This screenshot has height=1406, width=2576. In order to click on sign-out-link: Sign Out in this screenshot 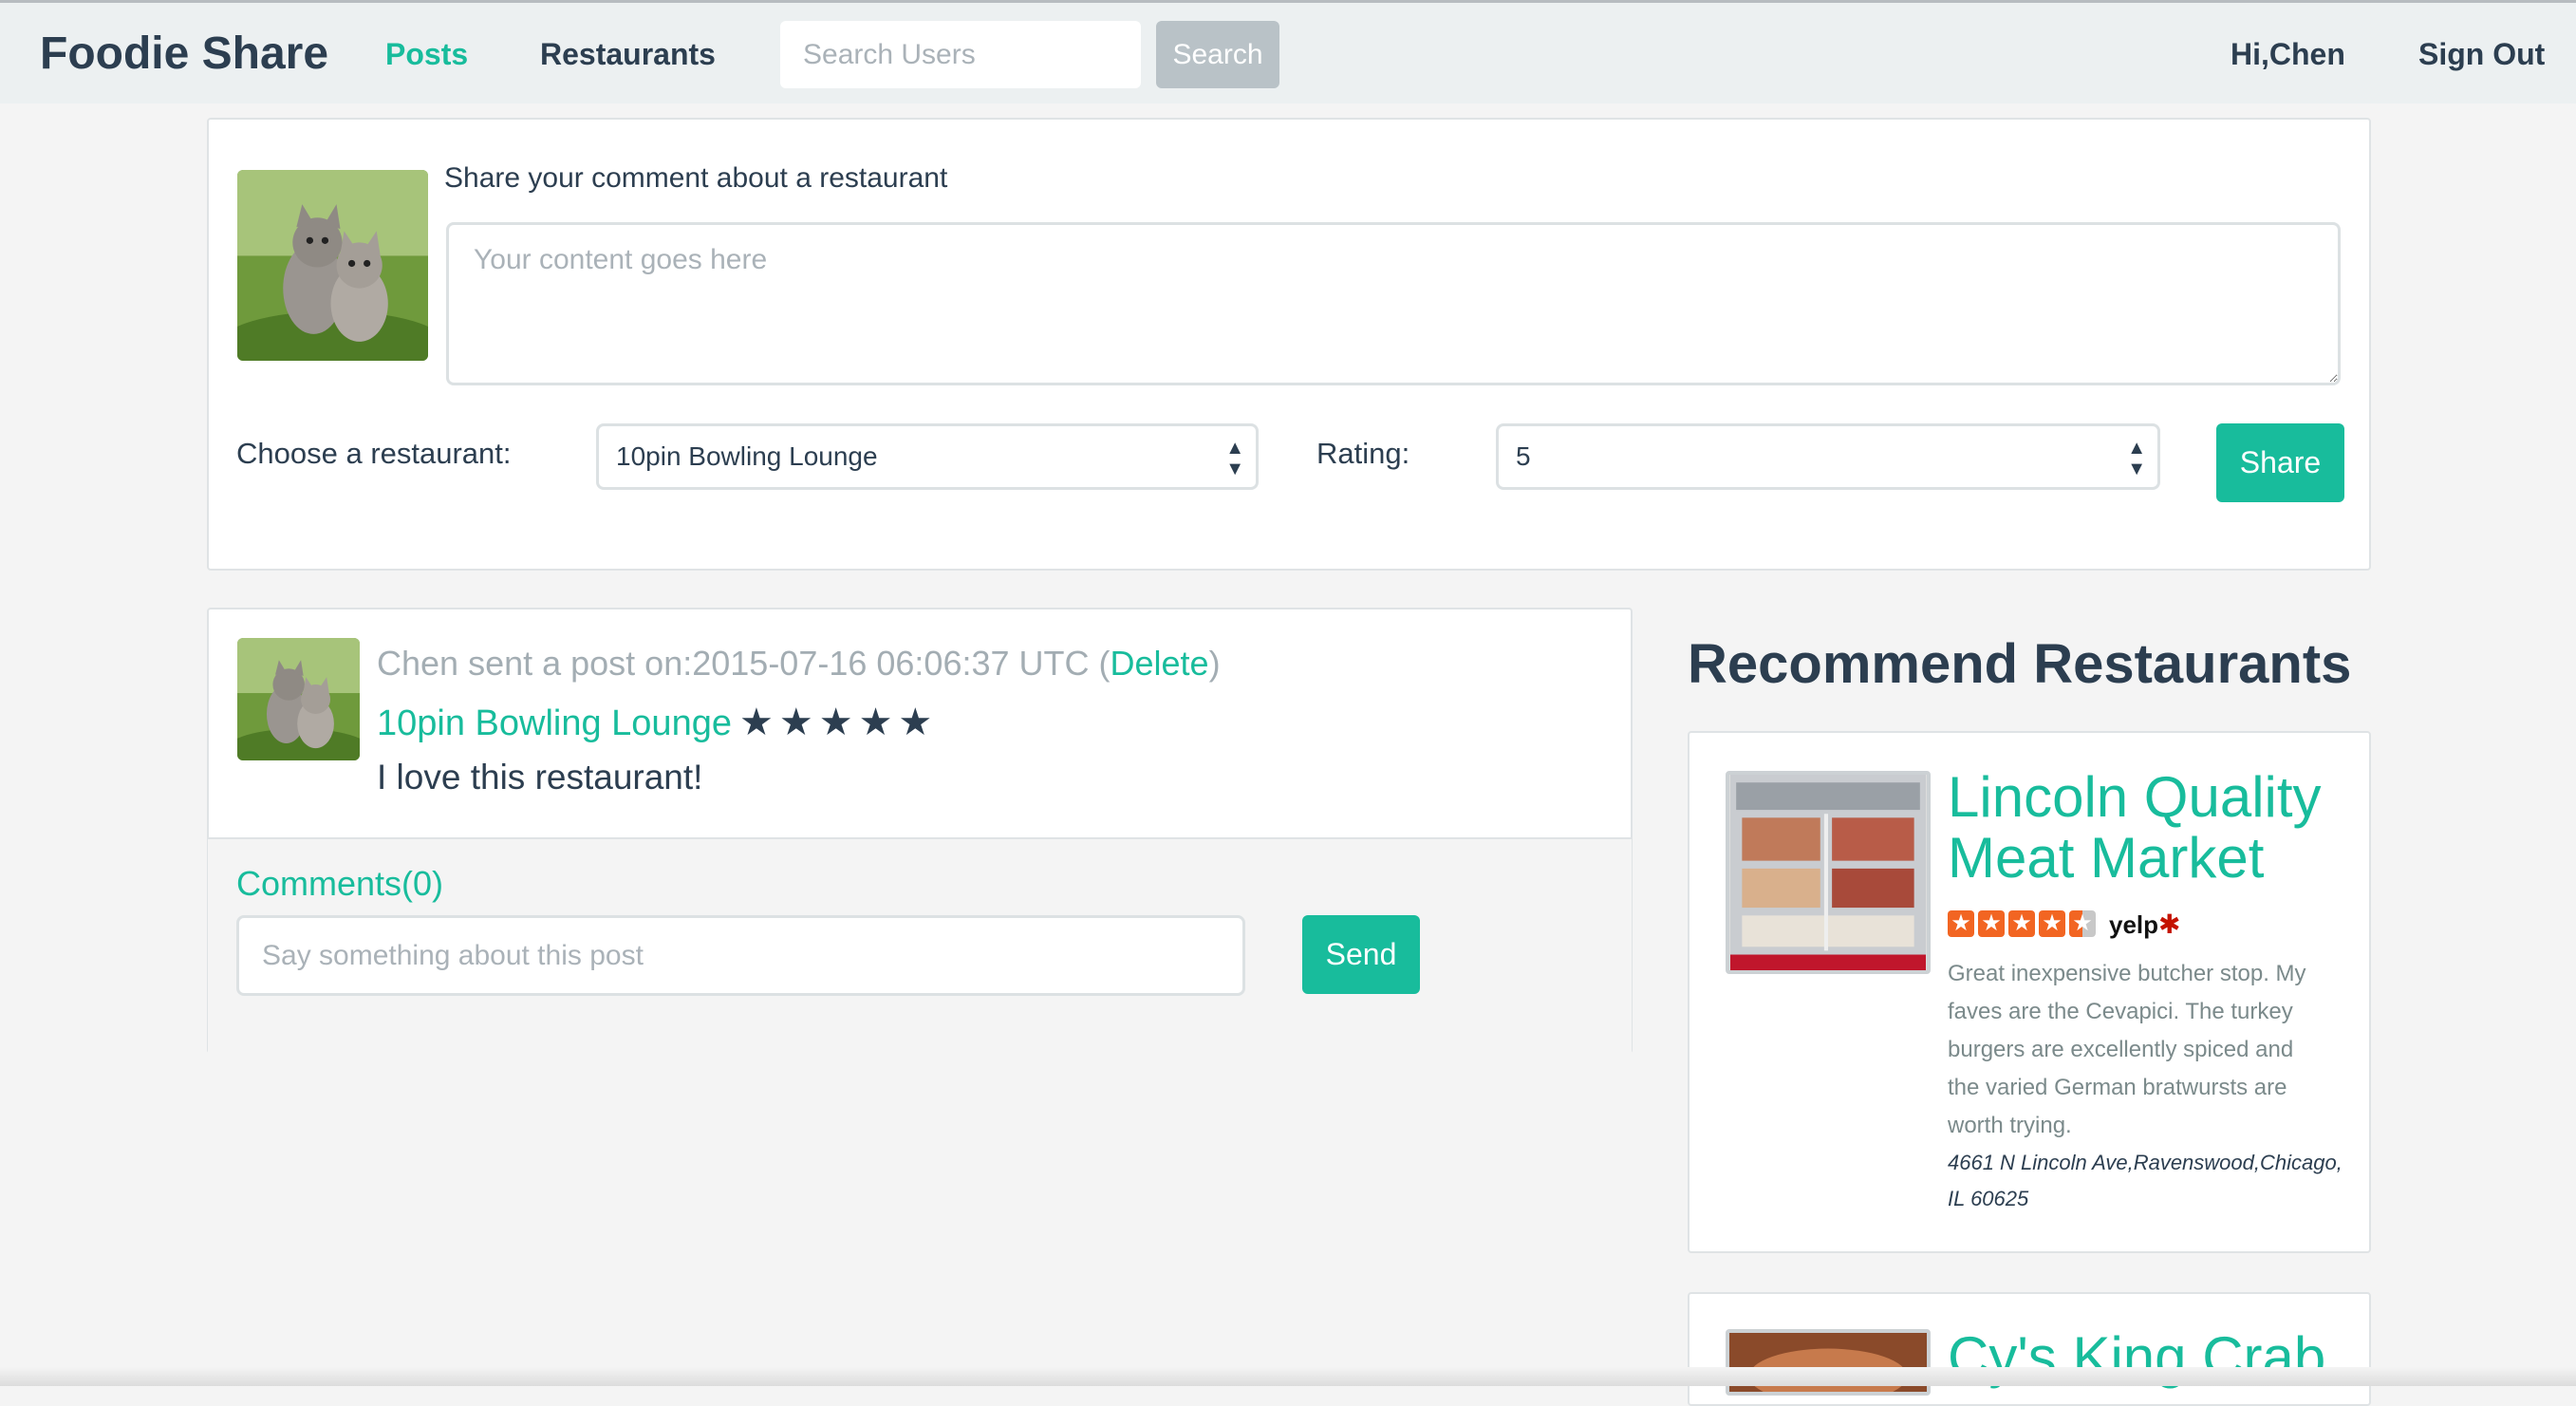, I will do `click(2481, 54)`.